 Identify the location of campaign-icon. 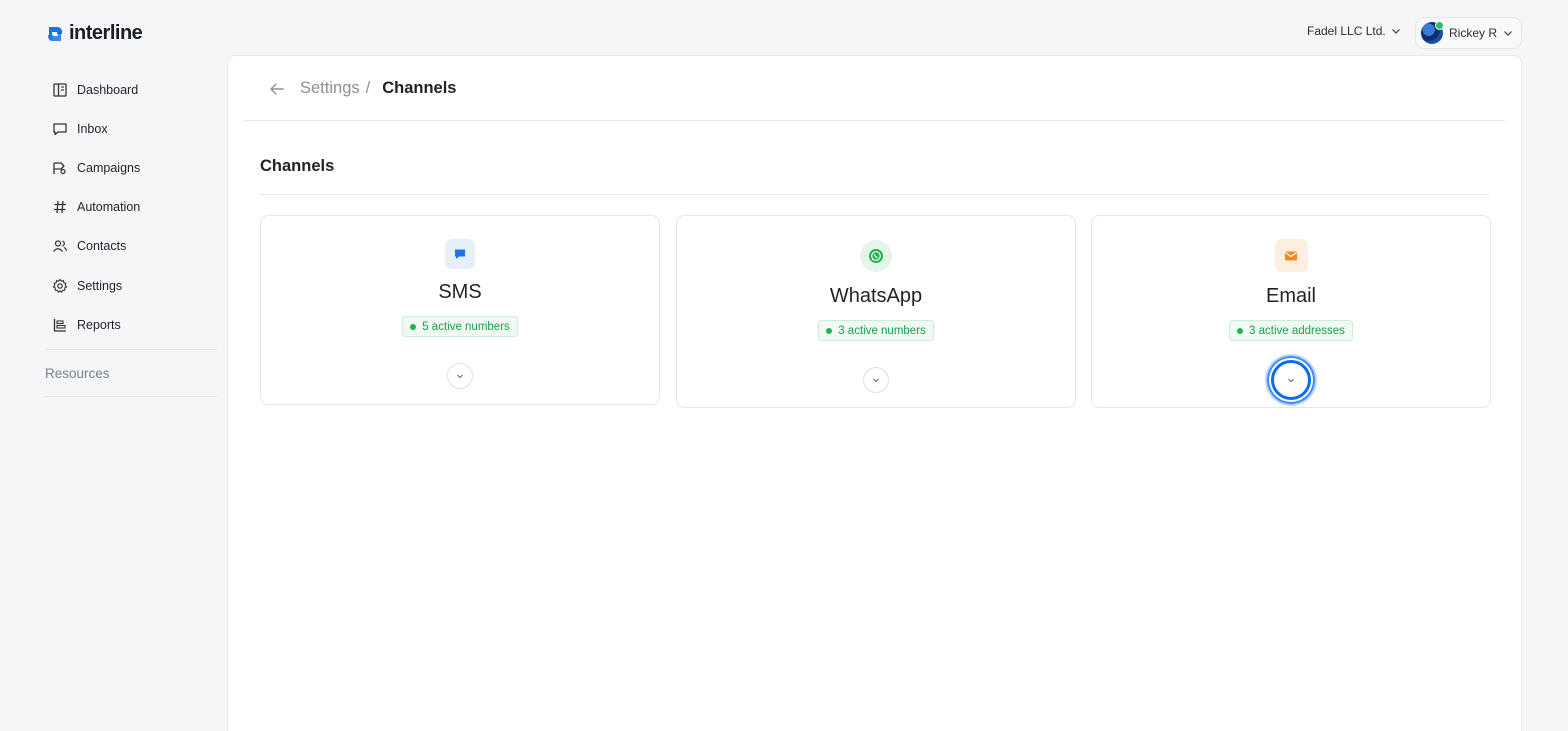
(59, 168).